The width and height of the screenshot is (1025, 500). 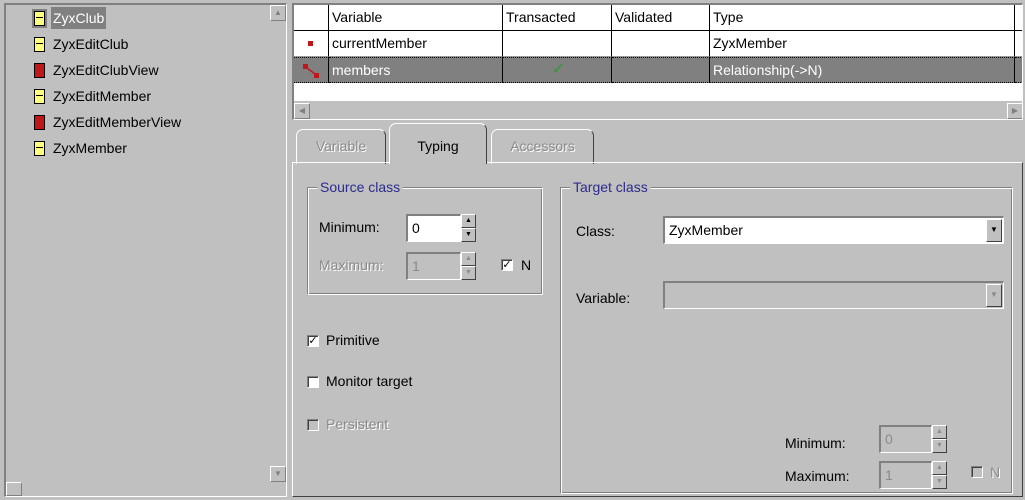 What do you see at coordinates (341, 146) in the screenshot?
I see `tab-variable: Variable` at bounding box center [341, 146].